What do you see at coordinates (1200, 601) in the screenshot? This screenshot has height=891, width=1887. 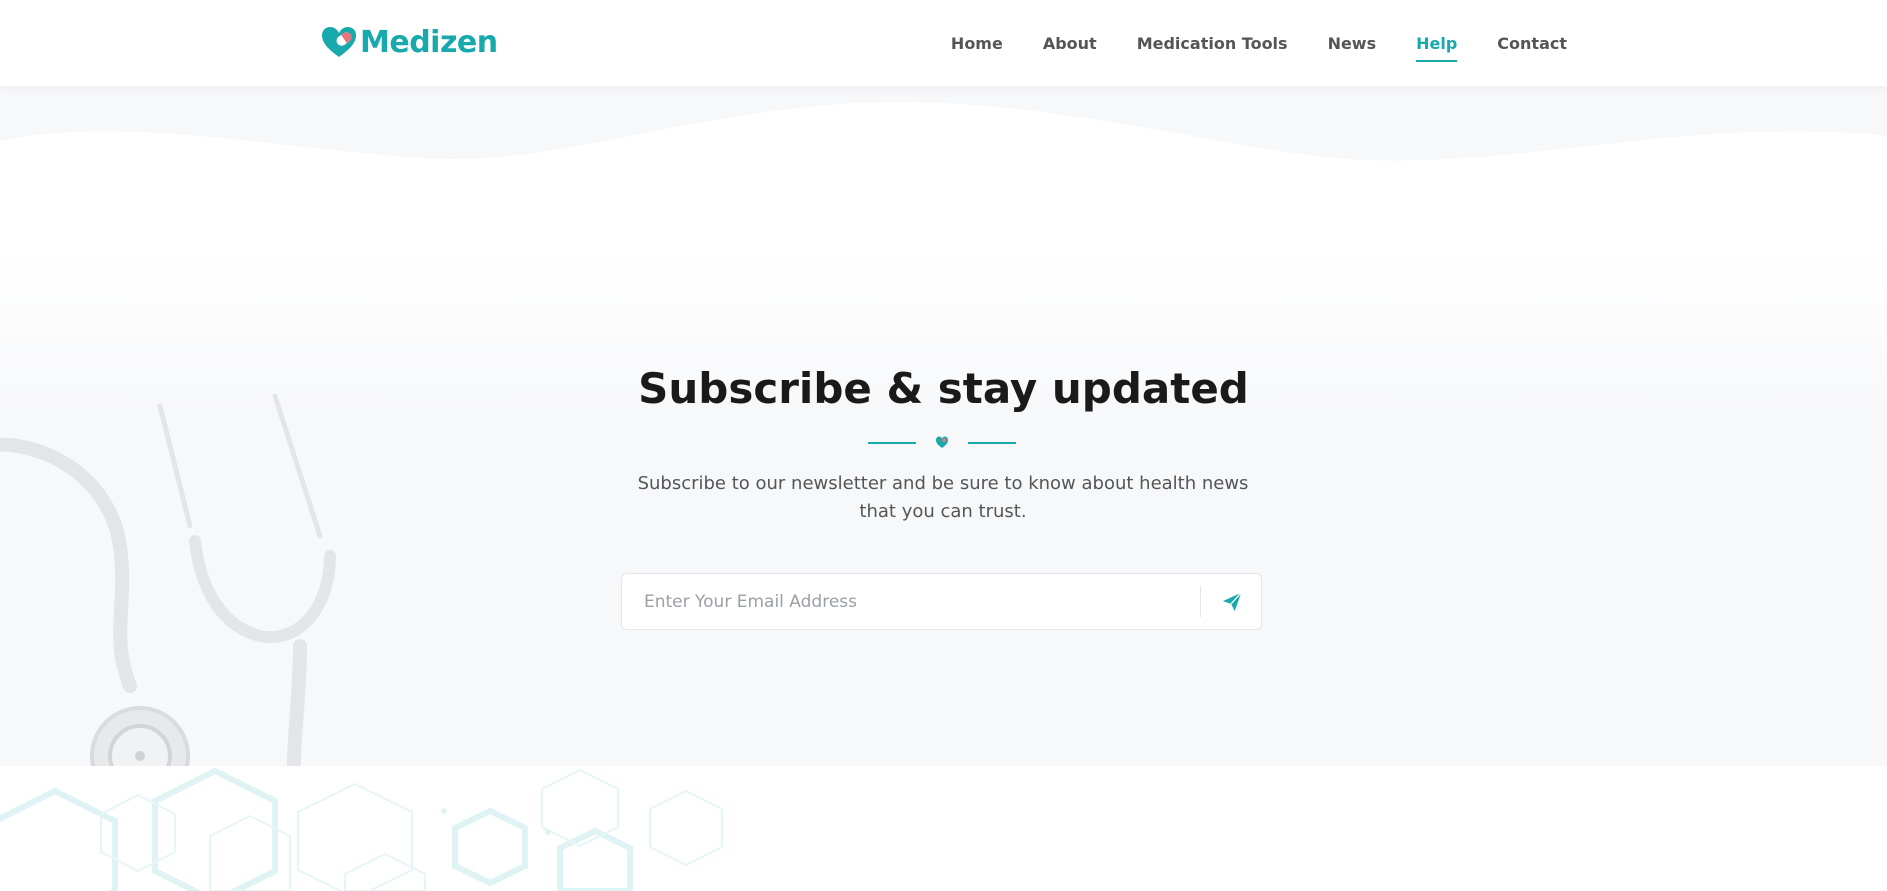 I see `input-separator` at bounding box center [1200, 601].